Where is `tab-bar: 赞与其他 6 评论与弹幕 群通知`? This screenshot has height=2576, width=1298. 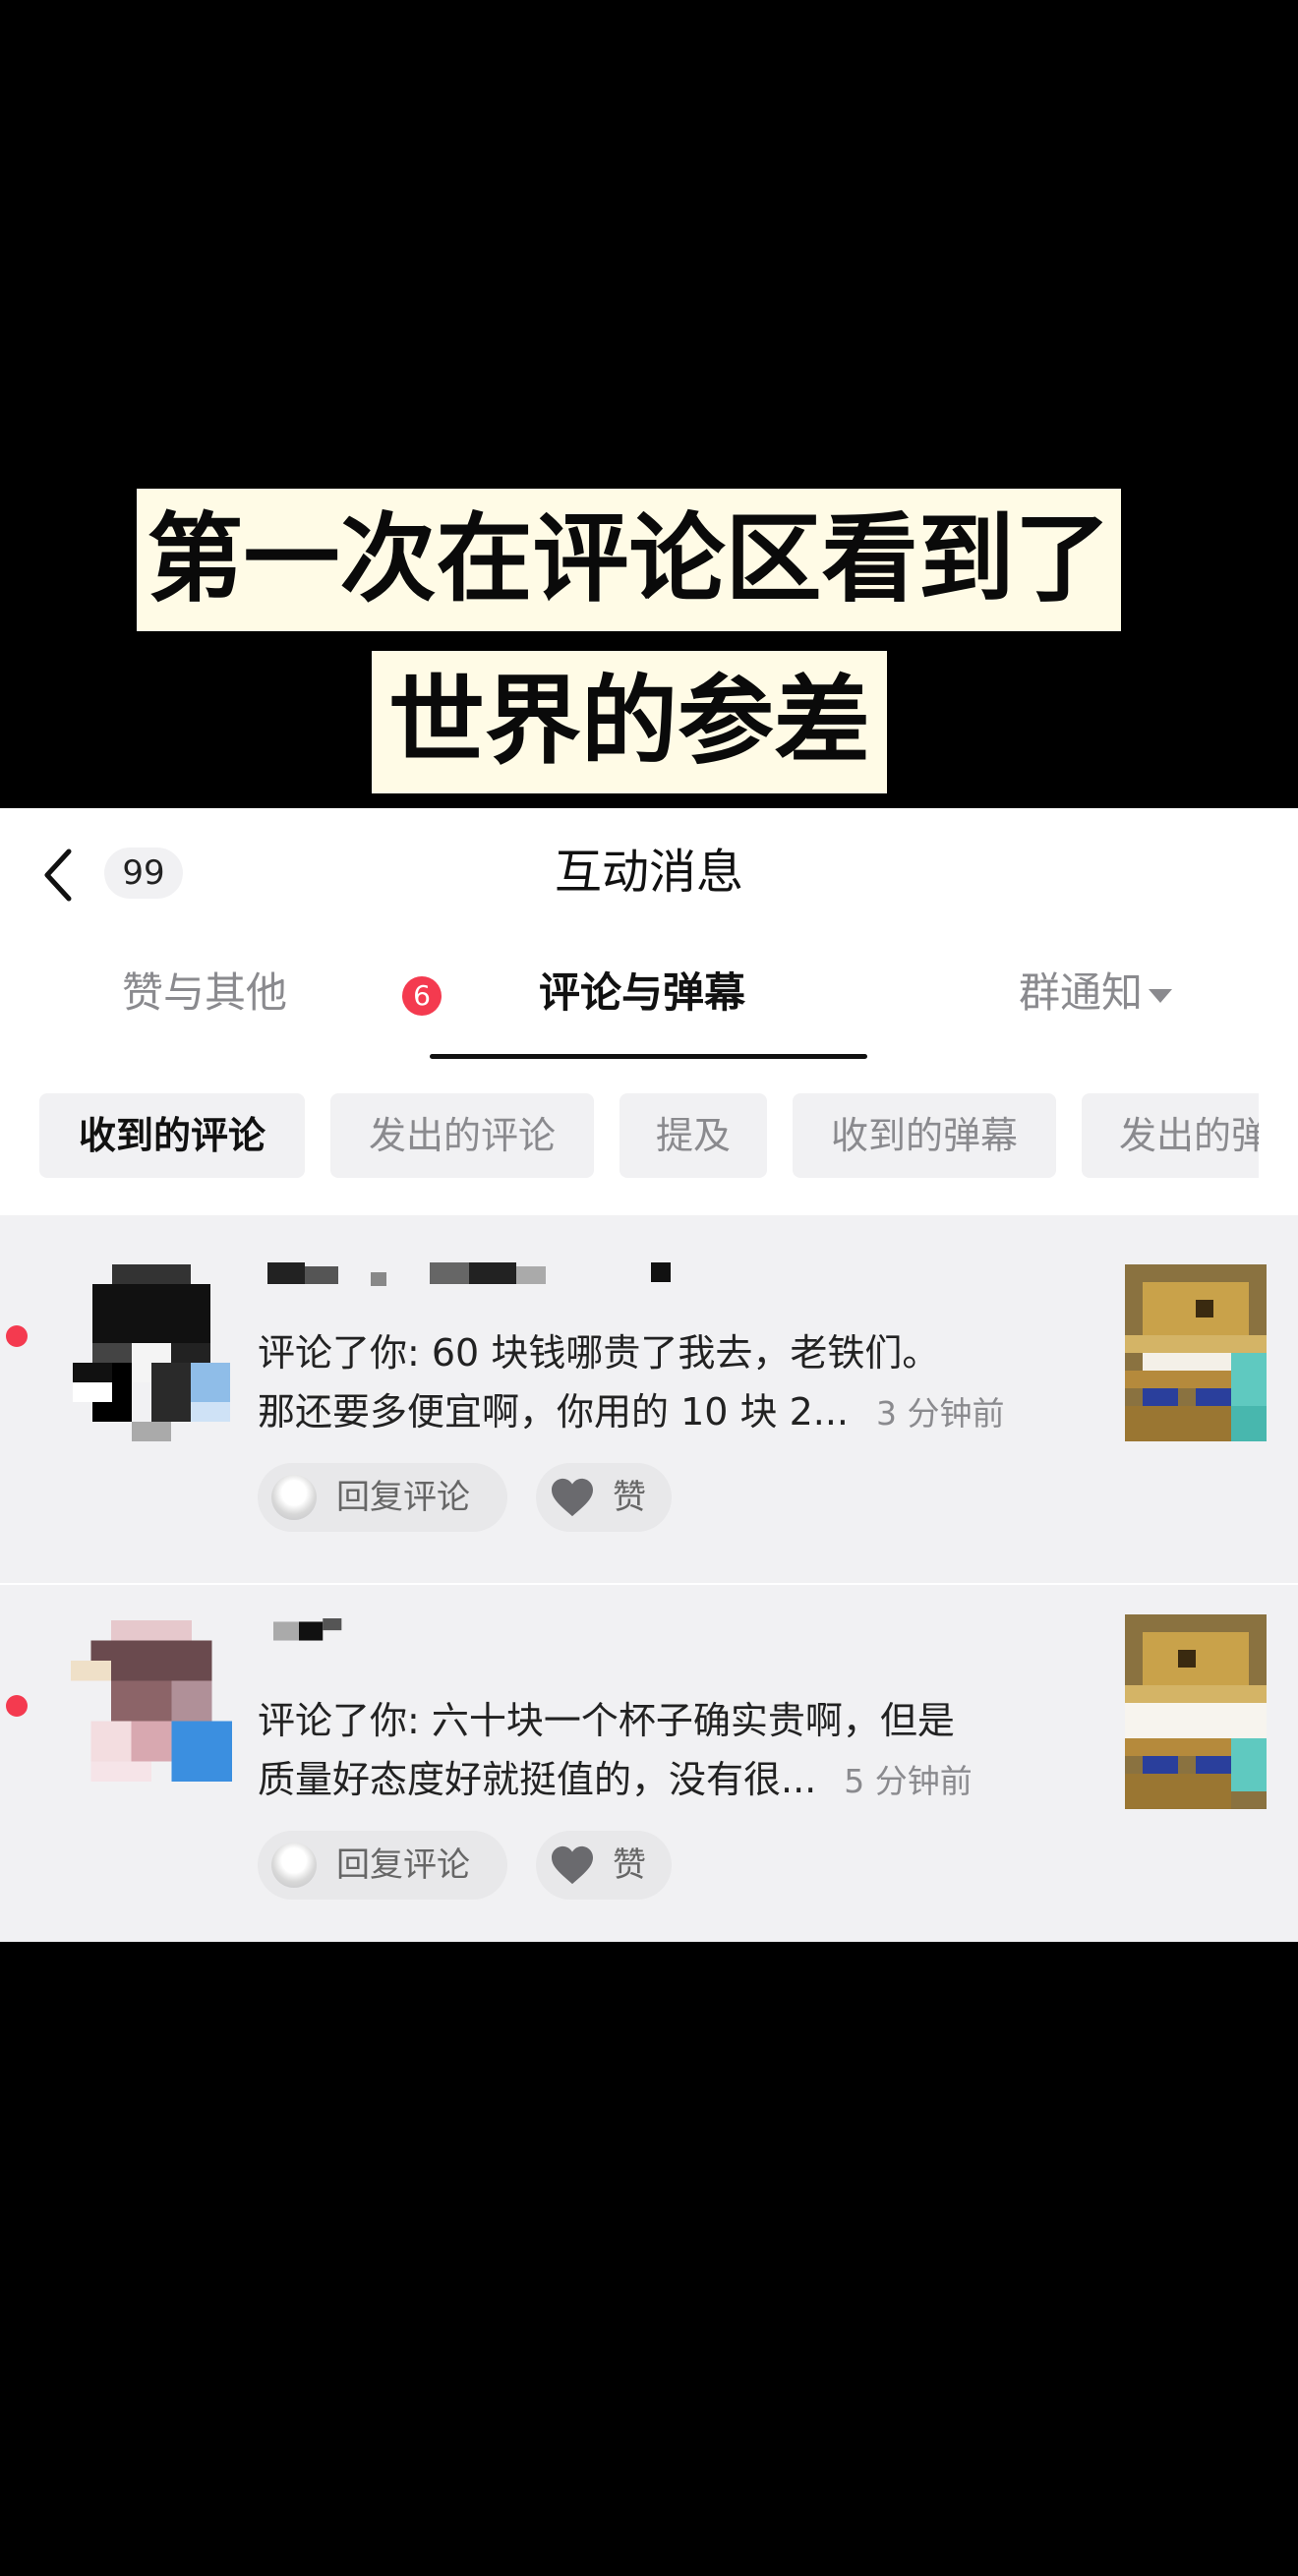
tab-bar: 赞与其他 6 评论与弹幕 群通知 is located at coordinates (649, 985).